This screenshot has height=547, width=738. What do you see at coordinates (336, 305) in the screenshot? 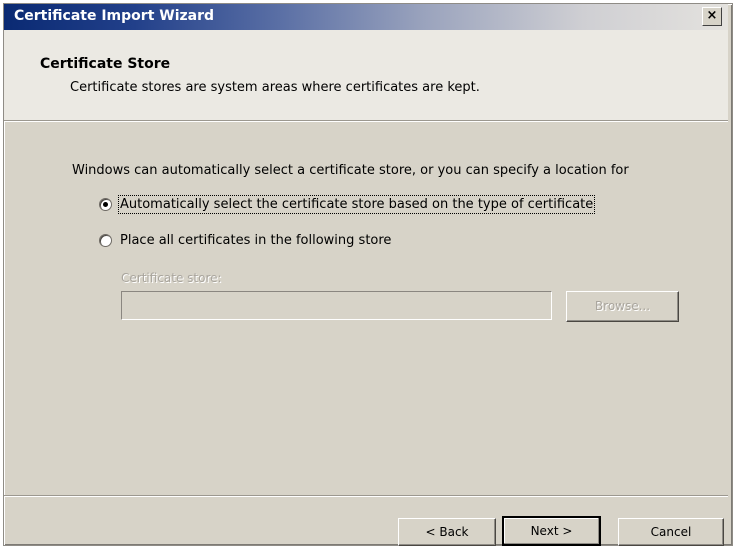
I see `certificate-store-field` at bounding box center [336, 305].